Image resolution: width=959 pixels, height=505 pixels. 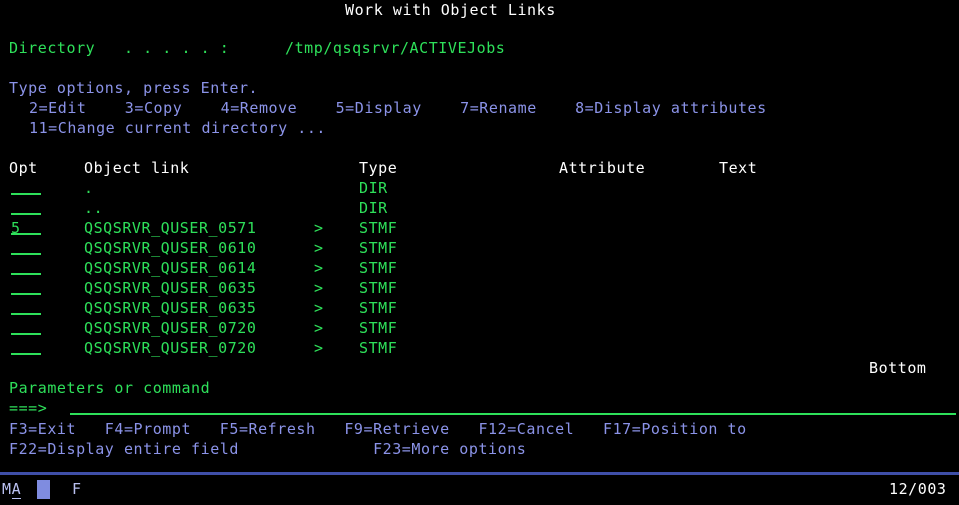 I want to click on column-header-opt: Opt, so click(x=23, y=168).